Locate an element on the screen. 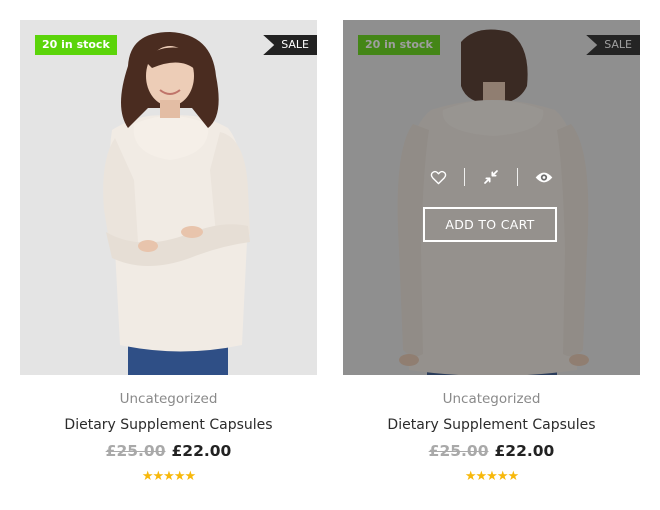  quick-view-button is located at coordinates (544, 177).